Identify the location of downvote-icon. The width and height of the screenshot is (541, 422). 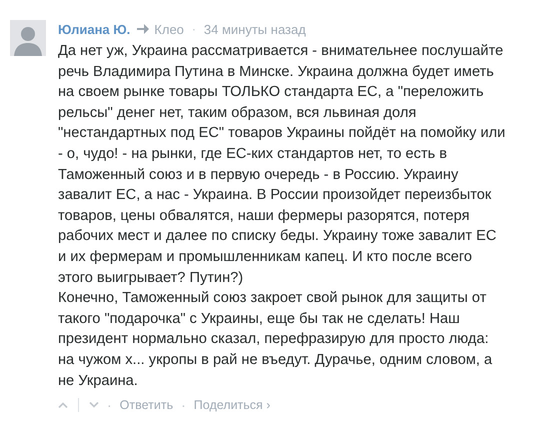
(94, 405).